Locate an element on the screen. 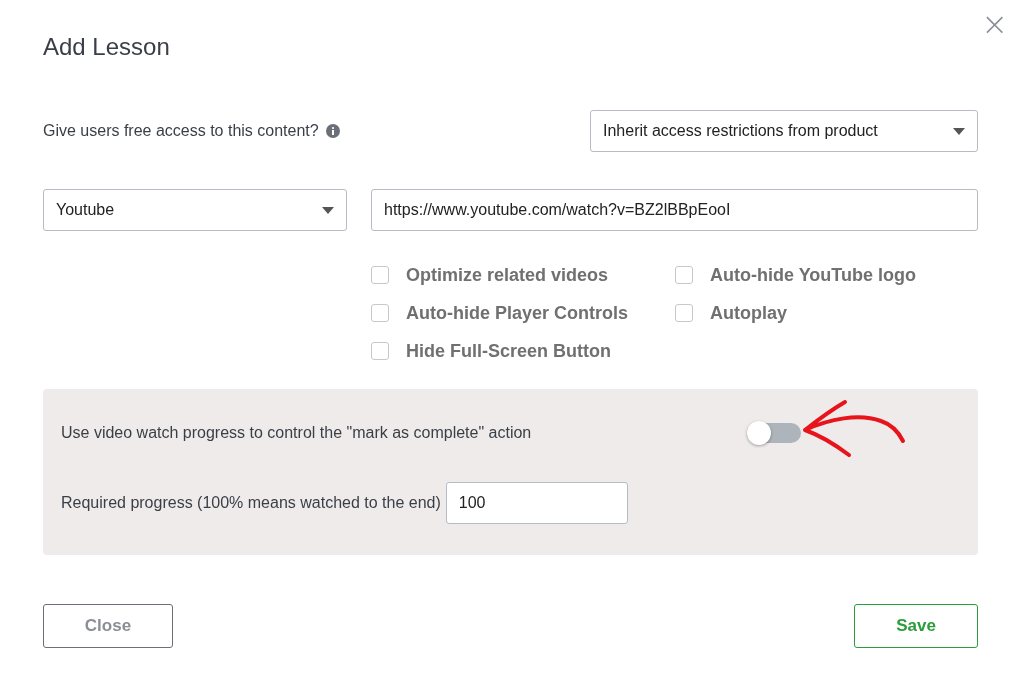 Image resolution: width=1024 pixels, height=675 pixels. checkbox-label: Optimize related videos is located at coordinates (507, 275).